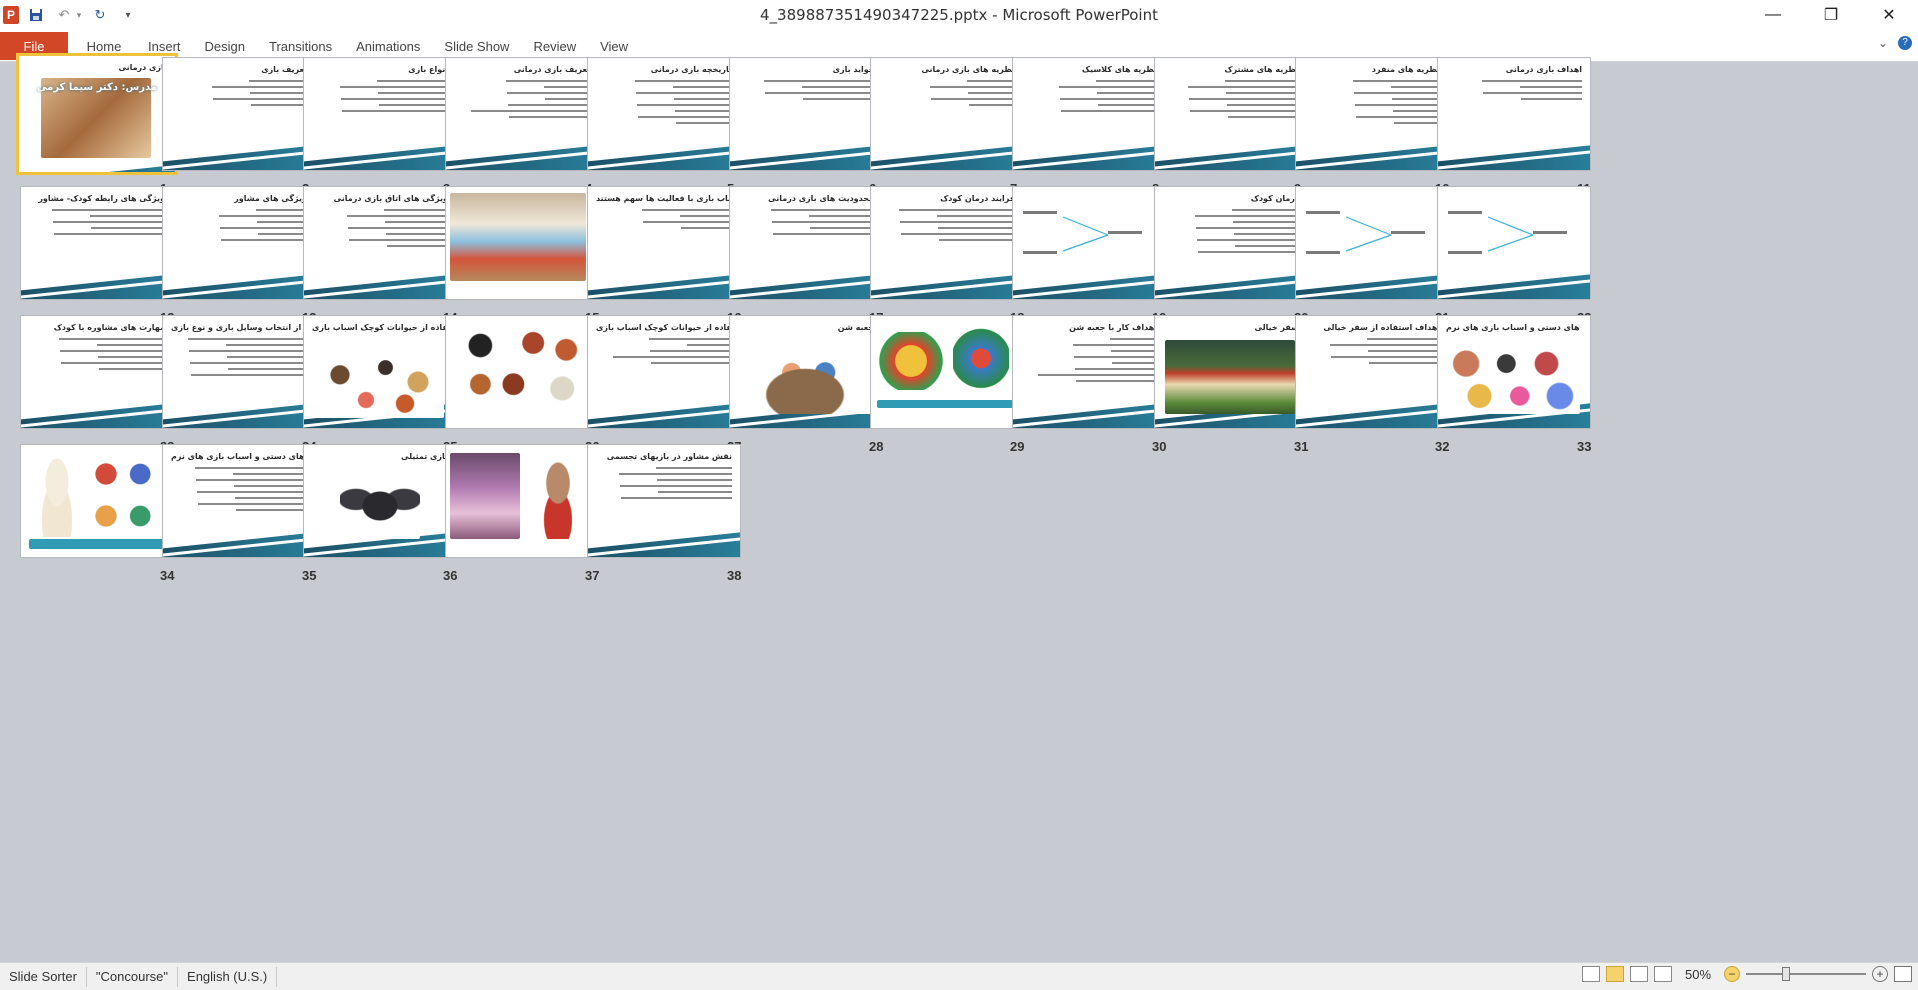 The image size is (1918, 990). Describe the element at coordinates (1905, 43) in the screenshot. I see `help-icon: ?` at that location.